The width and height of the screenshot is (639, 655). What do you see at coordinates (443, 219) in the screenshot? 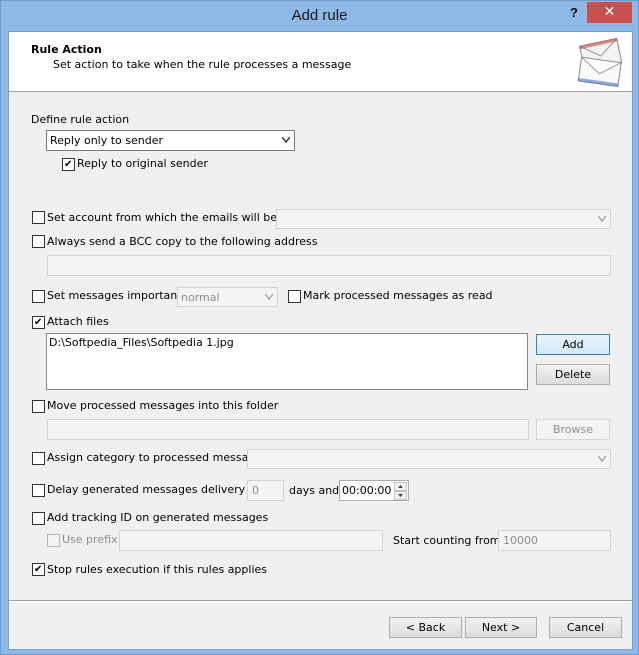
I see `account-select` at bounding box center [443, 219].